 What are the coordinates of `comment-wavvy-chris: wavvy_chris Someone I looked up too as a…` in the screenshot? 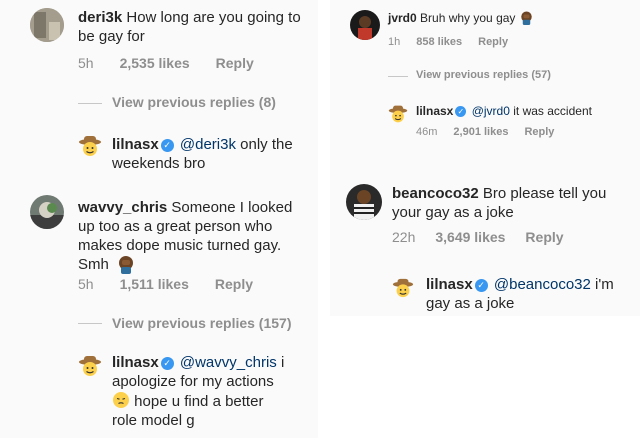 It's located at (193, 236).